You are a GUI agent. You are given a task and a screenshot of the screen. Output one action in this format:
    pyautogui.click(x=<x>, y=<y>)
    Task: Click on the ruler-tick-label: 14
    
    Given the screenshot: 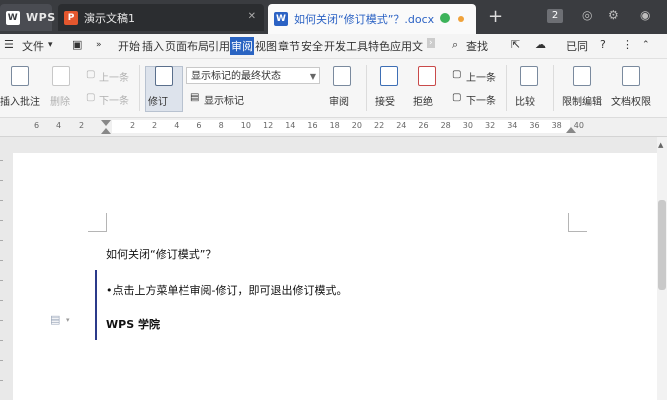 What is the action you would take?
    pyautogui.click(x=290, y=125)
    